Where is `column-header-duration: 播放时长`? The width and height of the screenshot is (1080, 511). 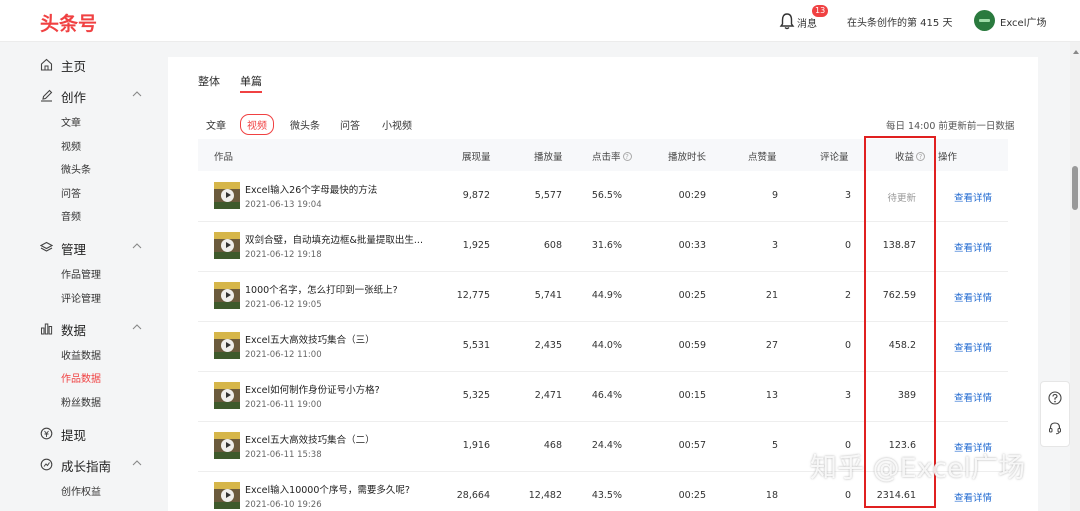 column-header-duration: 播放时长 is located at coordinates (687, 156).